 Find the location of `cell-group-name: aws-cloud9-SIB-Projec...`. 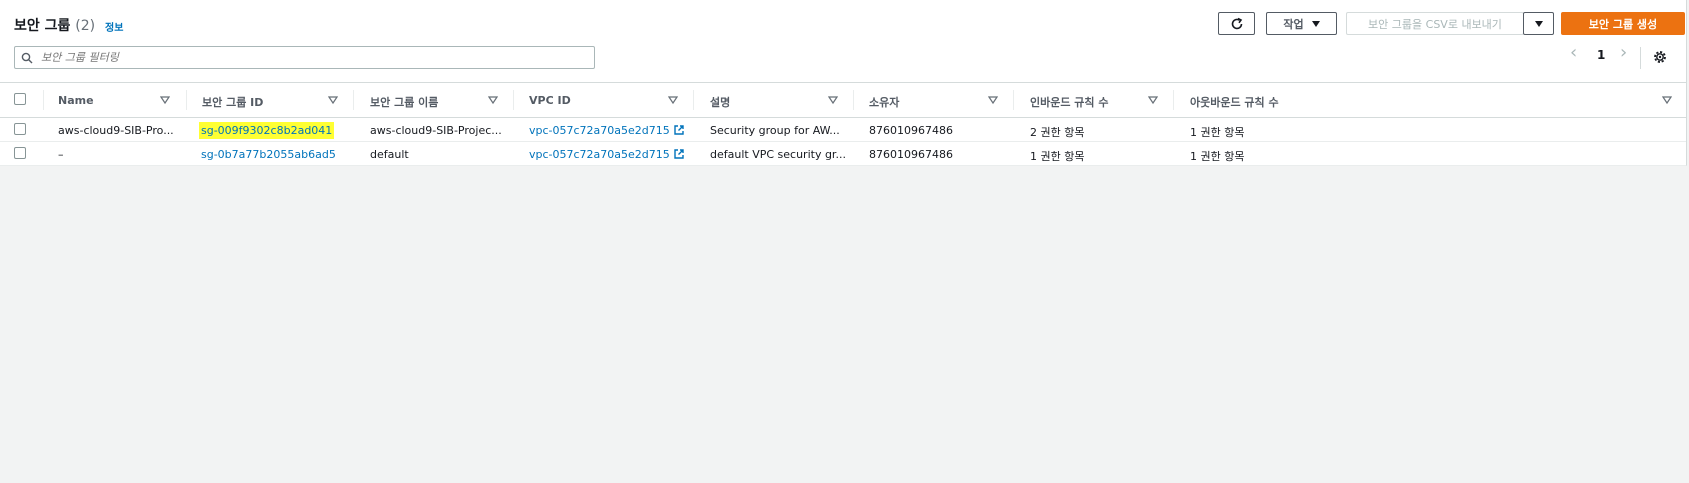

cell-group-name: aws-cloud9-SIB-Projec... is located at coordinates (436, 130).